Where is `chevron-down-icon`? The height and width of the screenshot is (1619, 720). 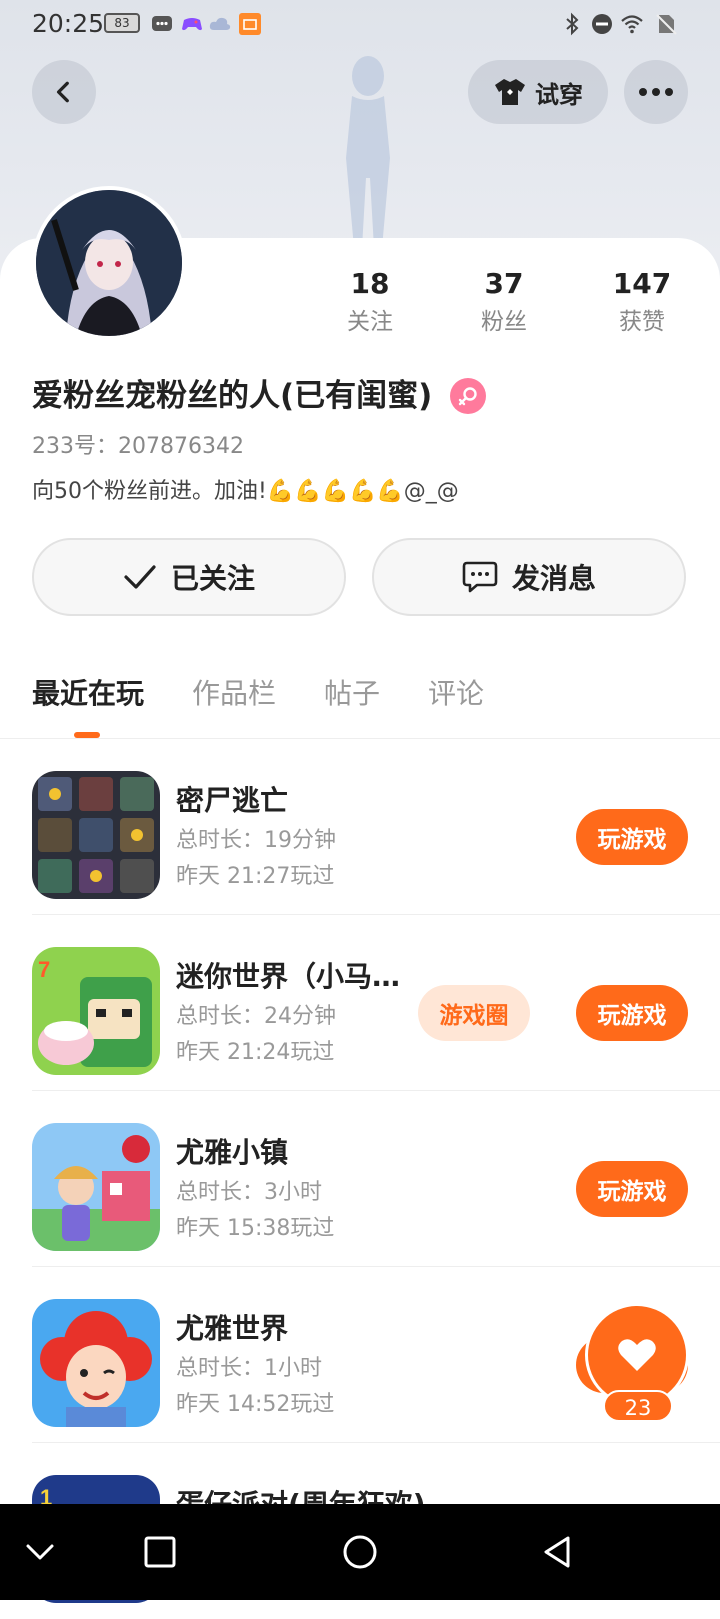 chevron-down-icon is located at coordinates (40, 1552).